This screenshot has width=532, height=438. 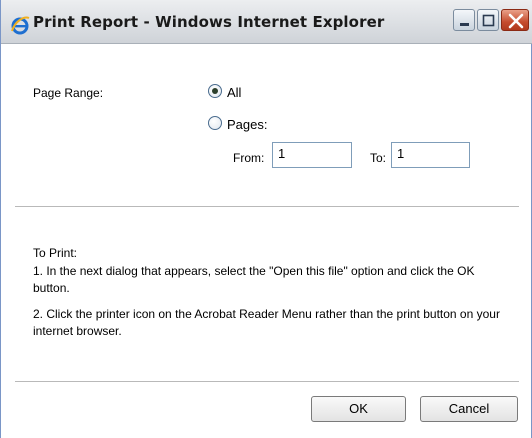 I want to click on cancel-button: Cancel, so click(x=469, y=409).